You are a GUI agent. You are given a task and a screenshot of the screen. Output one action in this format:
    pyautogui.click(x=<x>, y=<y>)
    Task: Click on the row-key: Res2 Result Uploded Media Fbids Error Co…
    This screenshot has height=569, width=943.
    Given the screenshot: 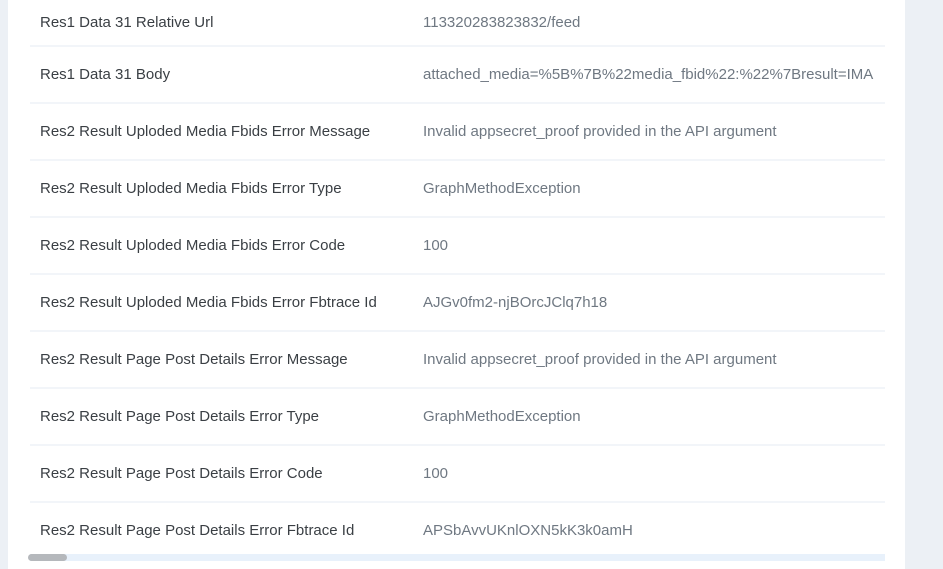 What is the action you would take?
    pyautogui.click(x=214, y=246)
    